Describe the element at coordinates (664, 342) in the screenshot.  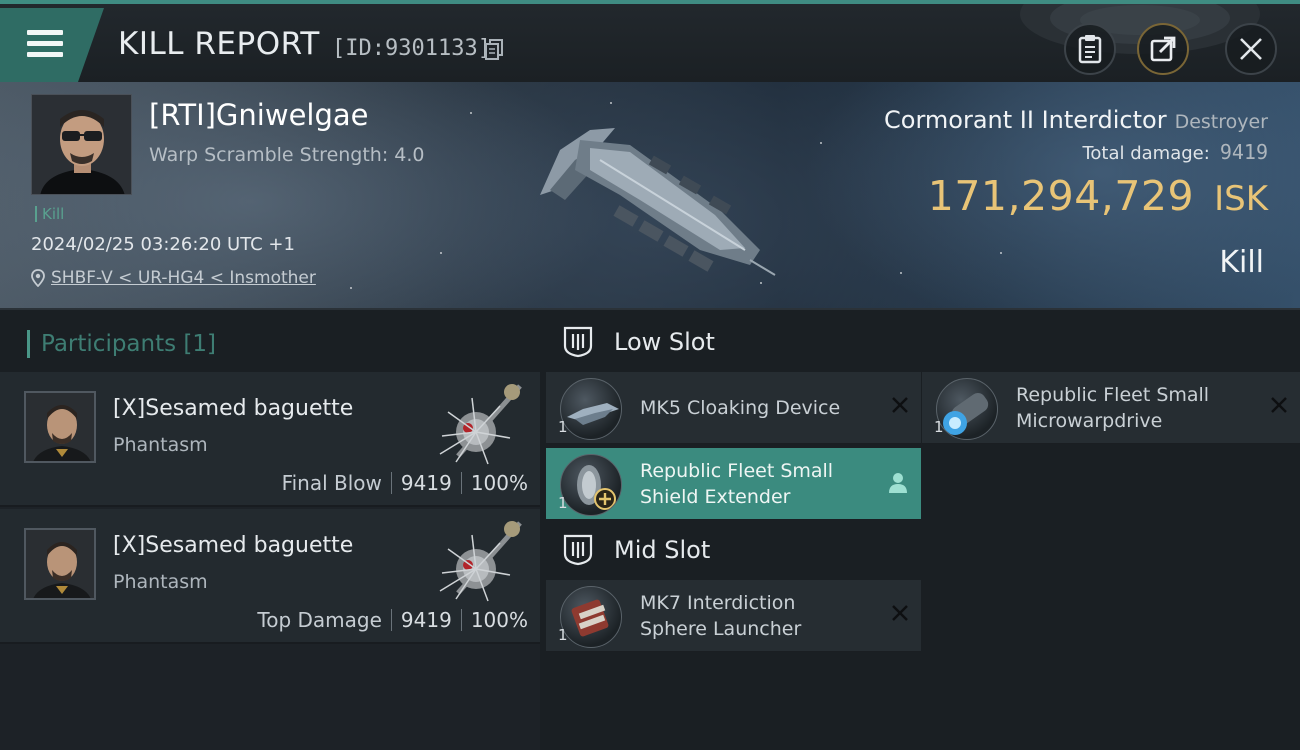
I see `low-slot-title: Low Slot` at that location.